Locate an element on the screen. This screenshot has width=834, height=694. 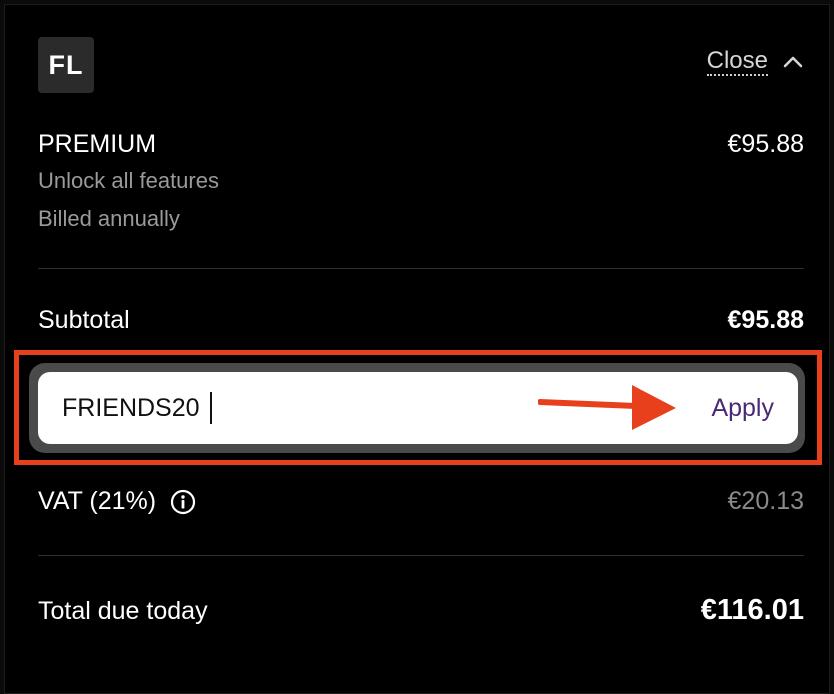
text-caret is located at coordinates (211, 408).